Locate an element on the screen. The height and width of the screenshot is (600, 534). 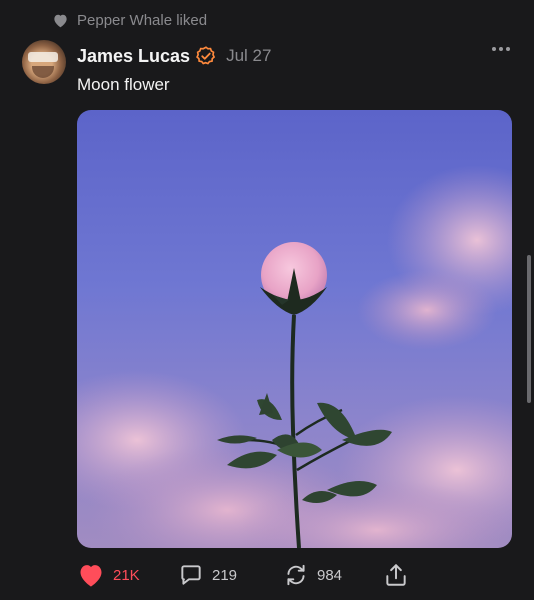
repost-icon is located at coordinates (296, 575).